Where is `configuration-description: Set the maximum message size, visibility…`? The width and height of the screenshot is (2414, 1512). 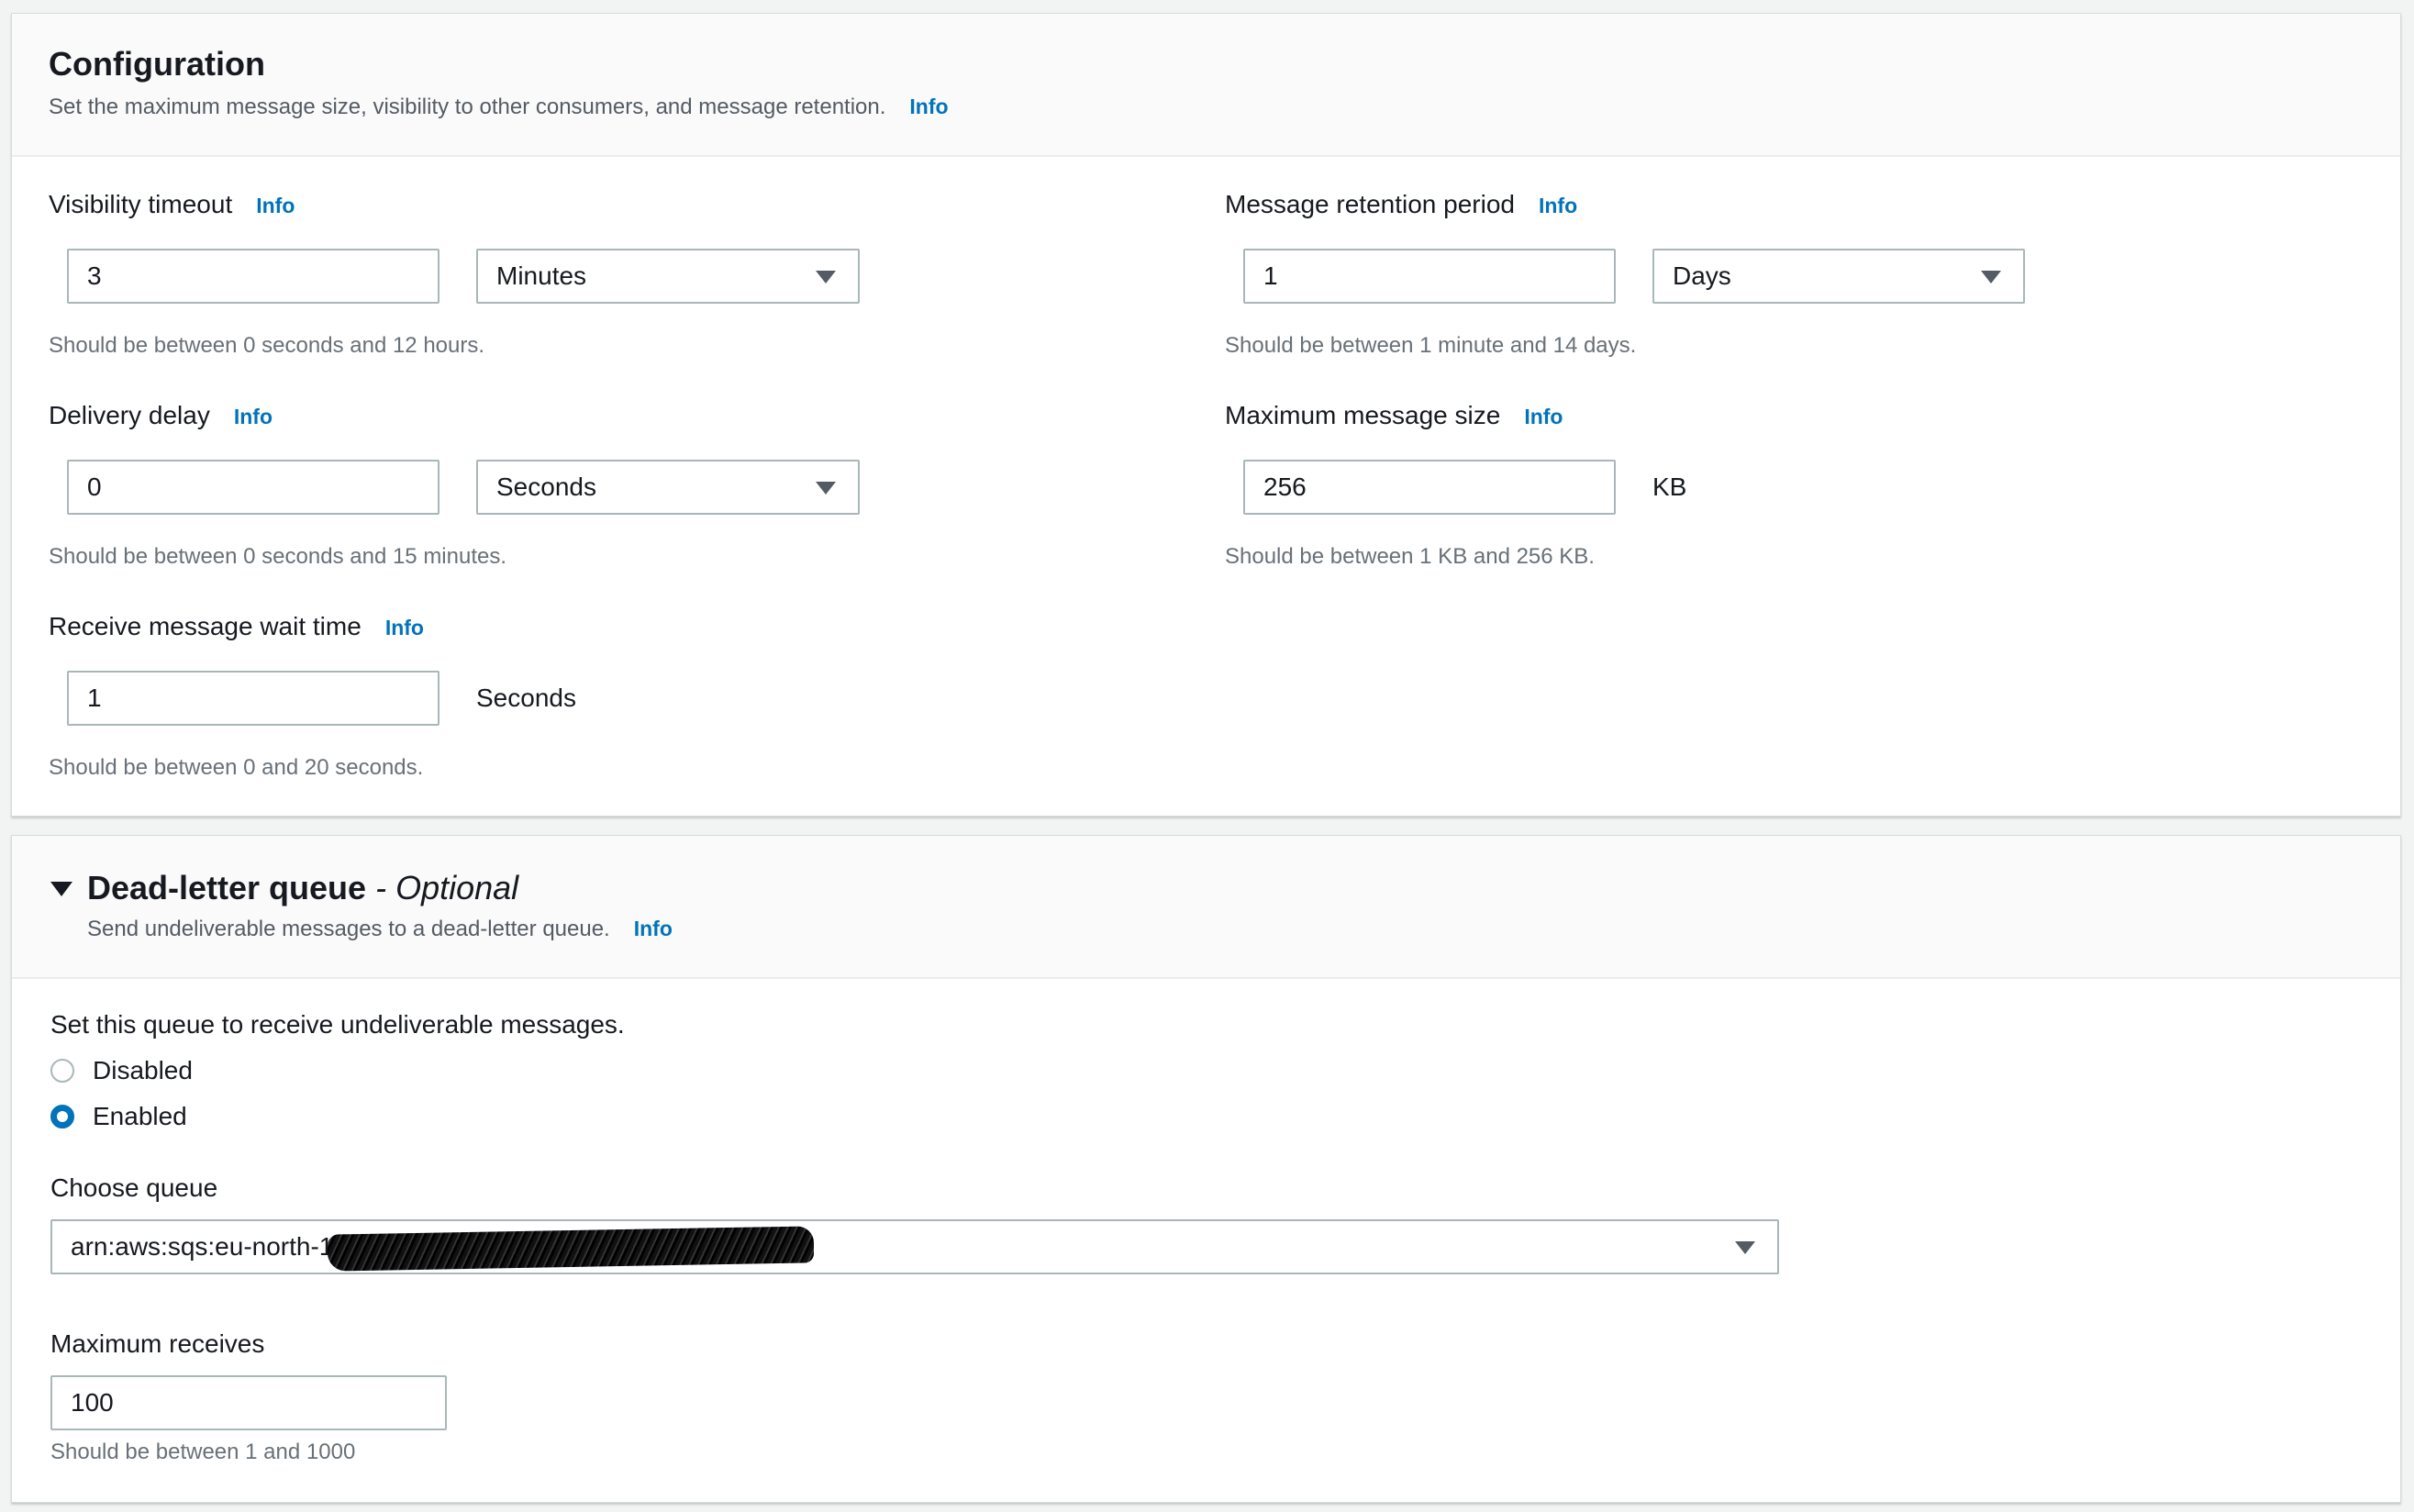
configuration-description: Set the maximum message size, visibility… is located at coordinates (499, 107).